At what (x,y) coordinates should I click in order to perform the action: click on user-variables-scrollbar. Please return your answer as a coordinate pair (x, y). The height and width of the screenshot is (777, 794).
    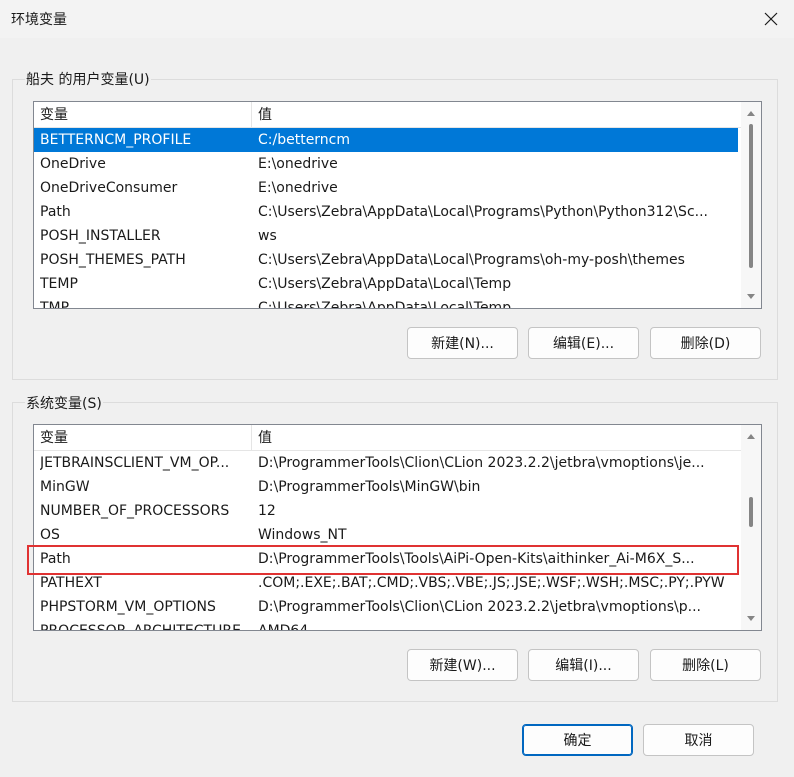
    Looking at the image, I should click on (751, 205).